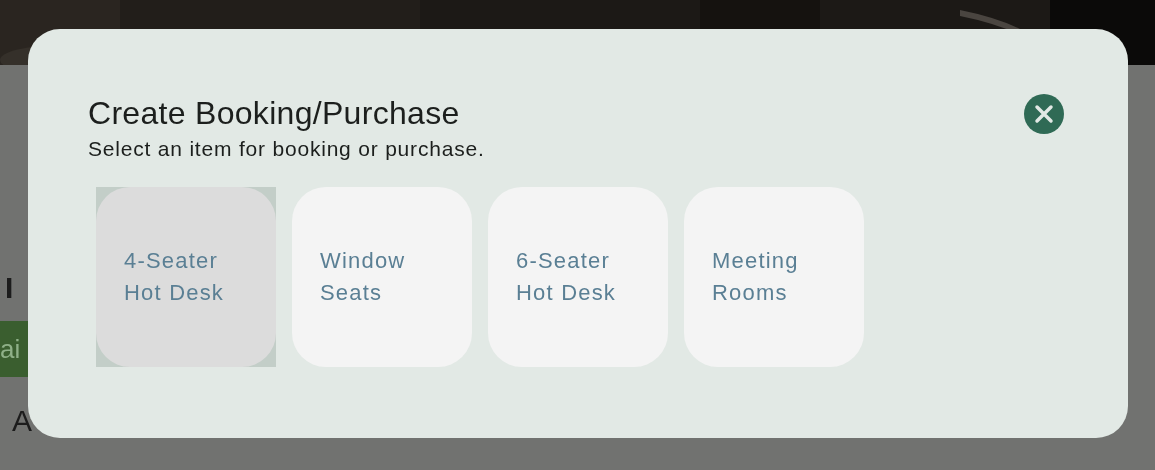 This screenshot has height=470, width=1155. I want to click on field-label: A, so click(22, 421).